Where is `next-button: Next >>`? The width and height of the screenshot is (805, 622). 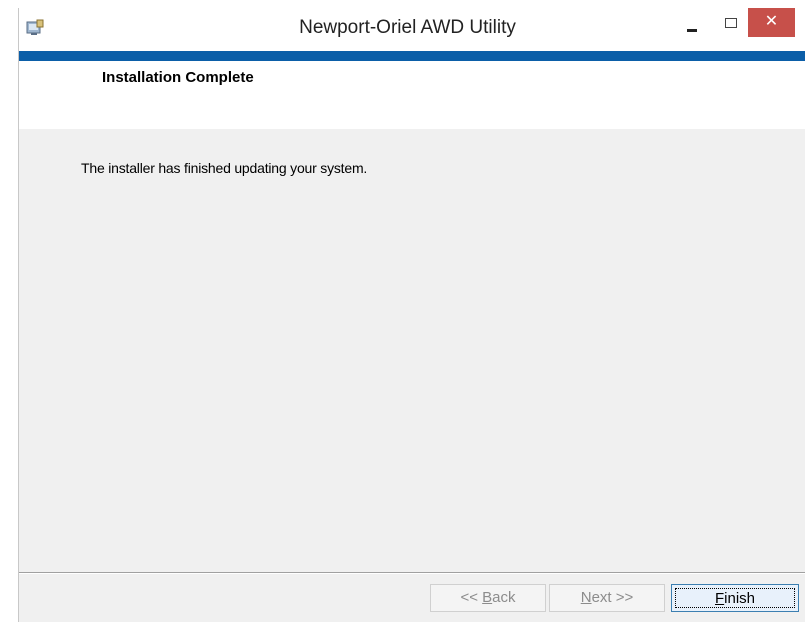
next-button: Next >> is located at coordinates (607, 598).